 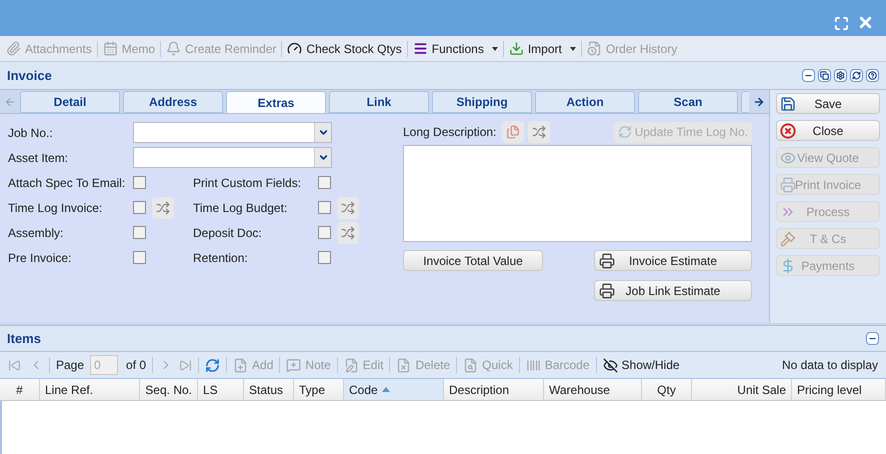 What do you see at coordinates (67, 183) in the screenshot?
I see `field-label: Attach Spec To Email:` at bounding box center [67, 183].